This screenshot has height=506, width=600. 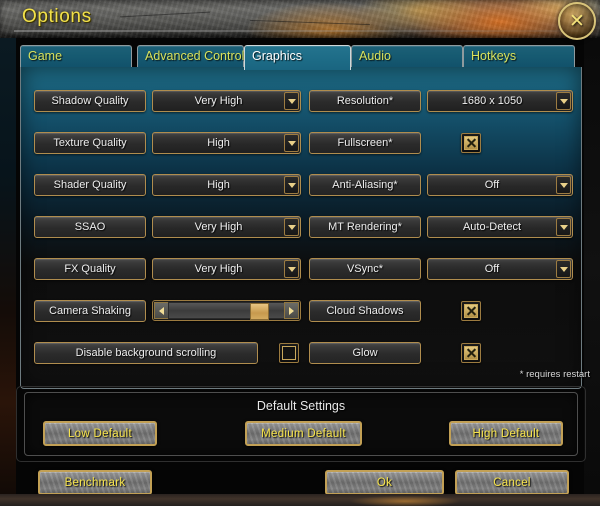 I want to click on setting-row-shader-quality: Shader Quality High, so click(x=167, y=185).